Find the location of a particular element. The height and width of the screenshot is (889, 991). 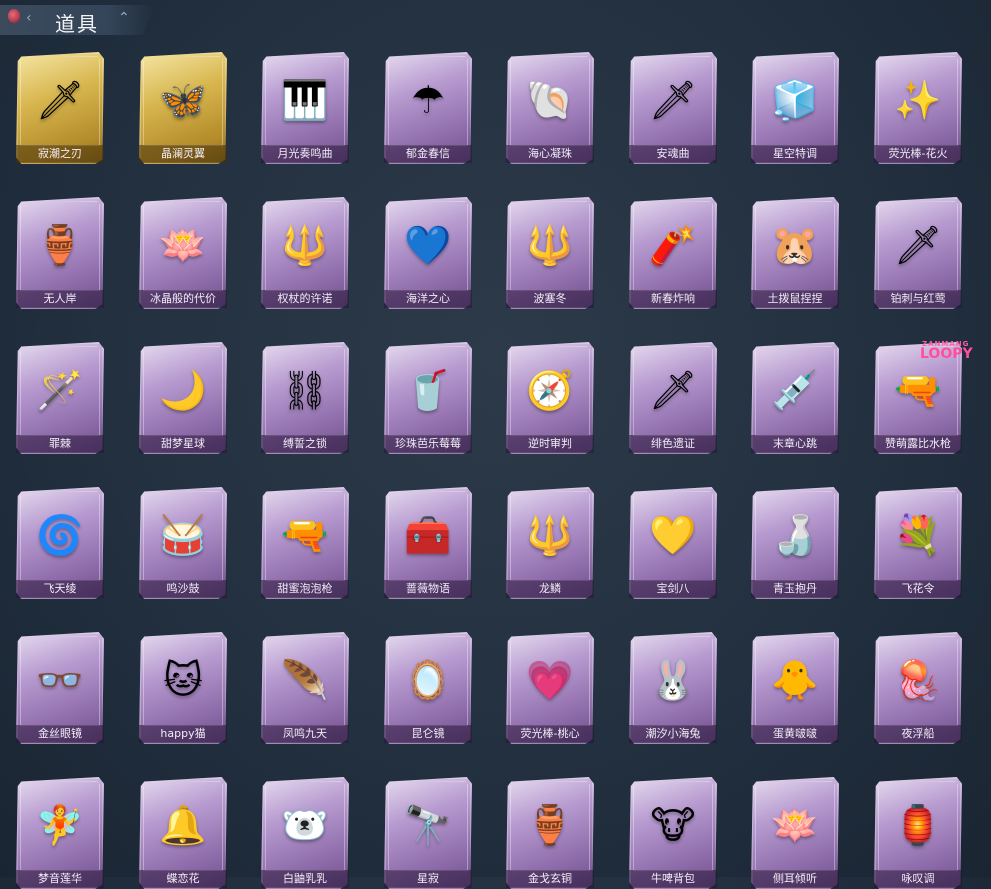

item-card: 🔭 星寂 is located at coordinates (428, 833).